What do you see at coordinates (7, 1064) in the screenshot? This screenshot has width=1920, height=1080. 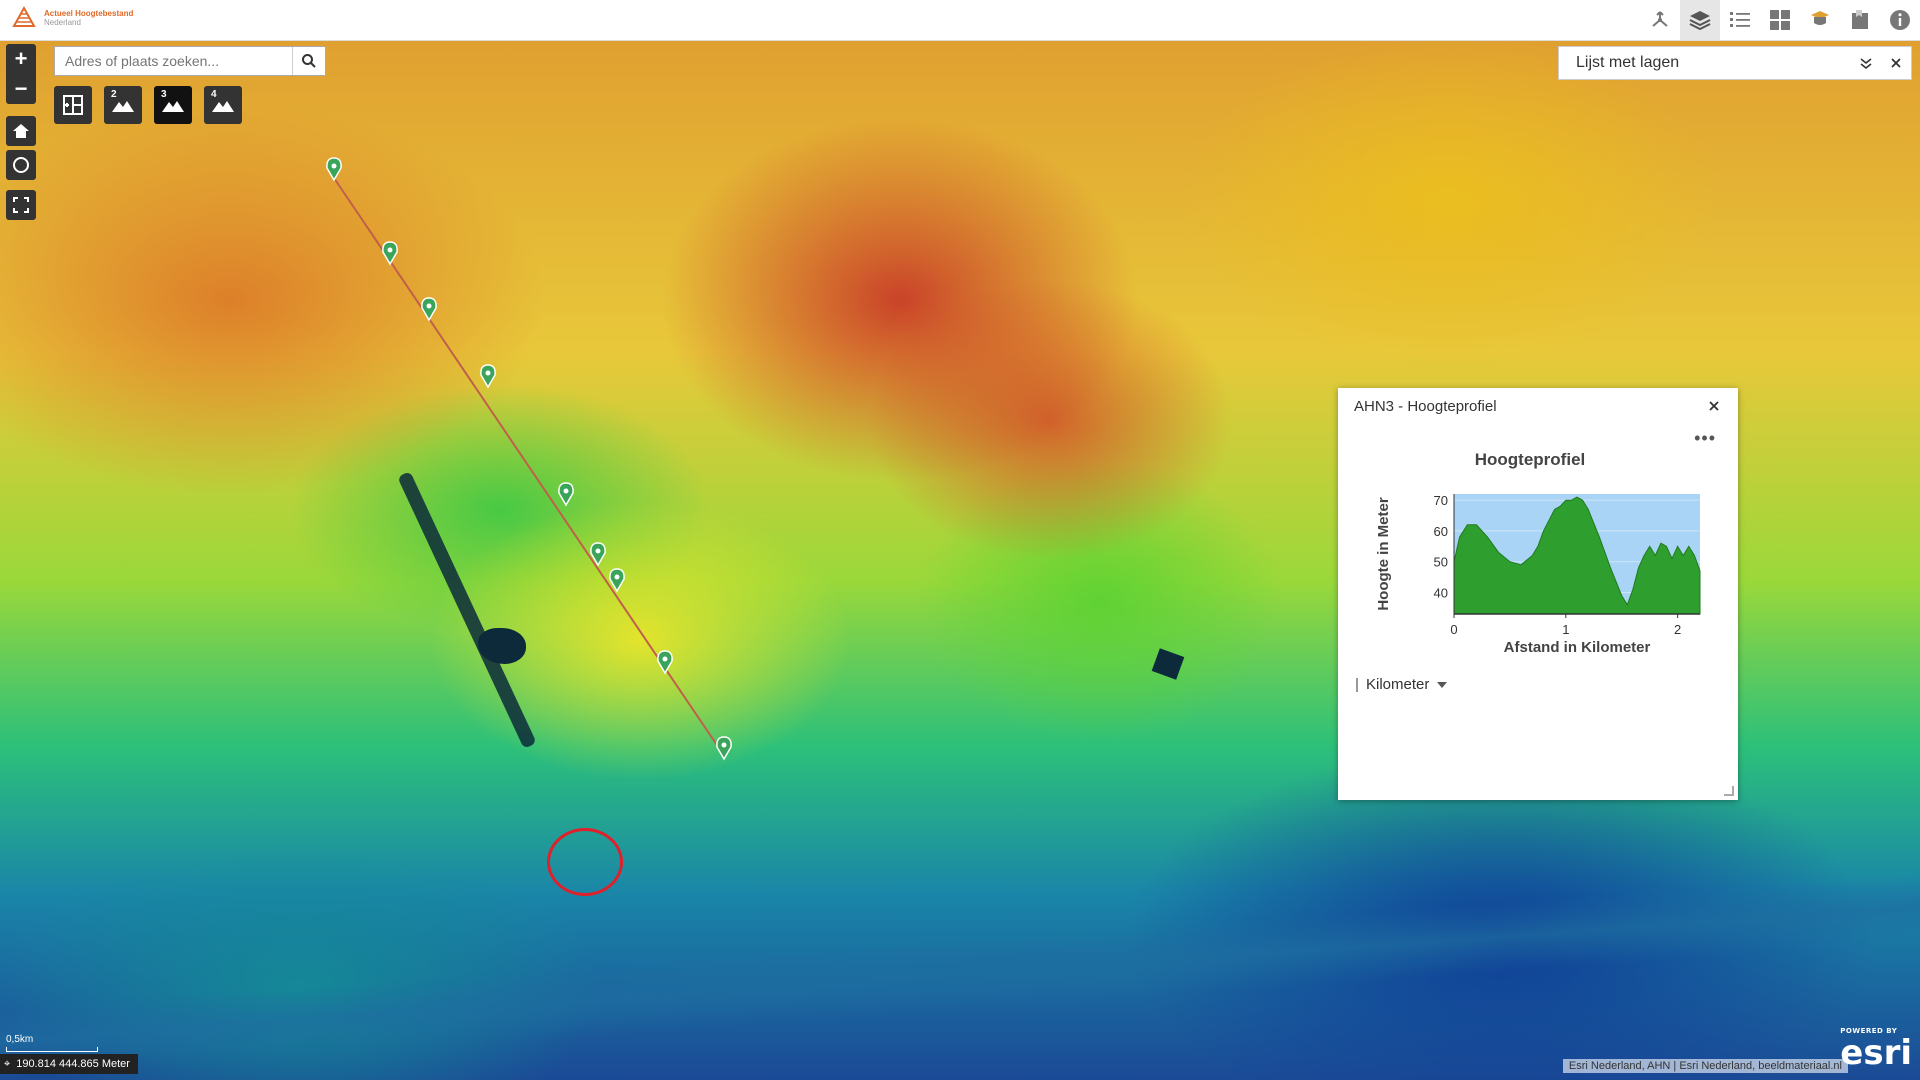 I see `crosshair-icon: ⌖` at bounding box center [7, 1064].